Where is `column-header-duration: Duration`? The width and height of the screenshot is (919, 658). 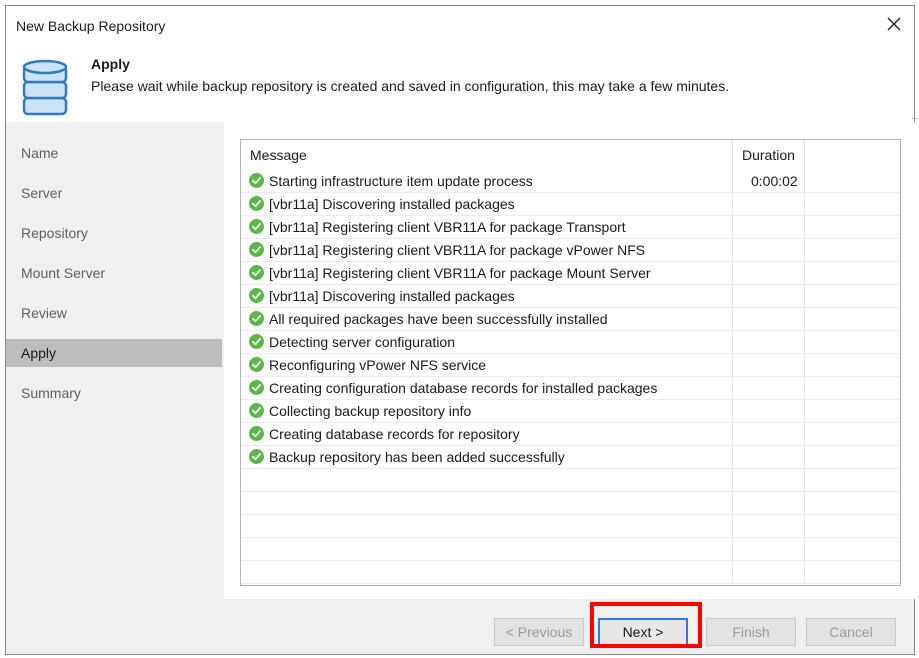
column-header-duration: Duration is located at coordinates (768, 155).